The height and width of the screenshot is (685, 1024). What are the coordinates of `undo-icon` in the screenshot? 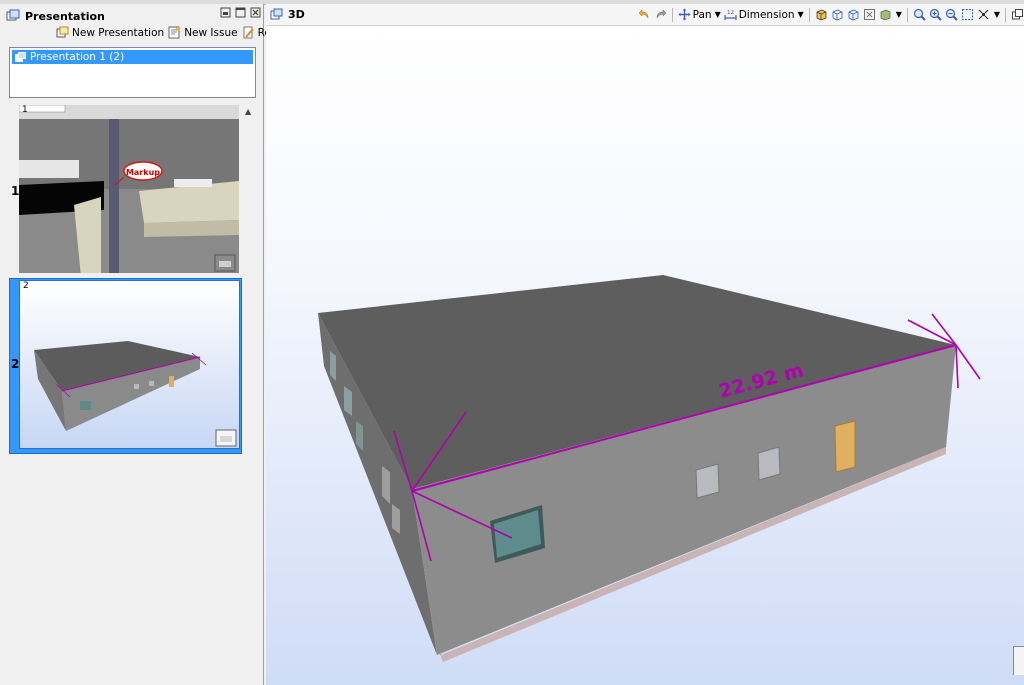 It's located at (644, 14).